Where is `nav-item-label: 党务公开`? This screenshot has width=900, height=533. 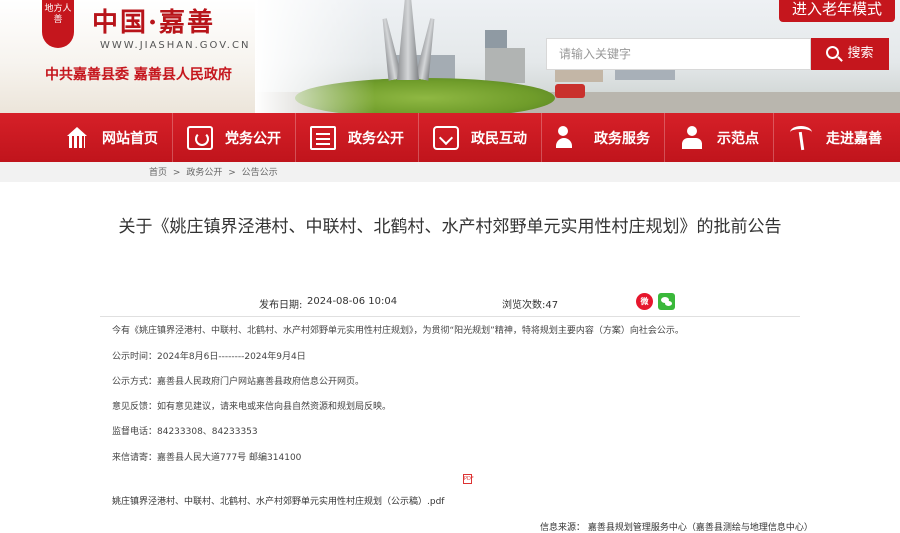
nav-item-label: 党务公开 is located at coordinates (253, 138).